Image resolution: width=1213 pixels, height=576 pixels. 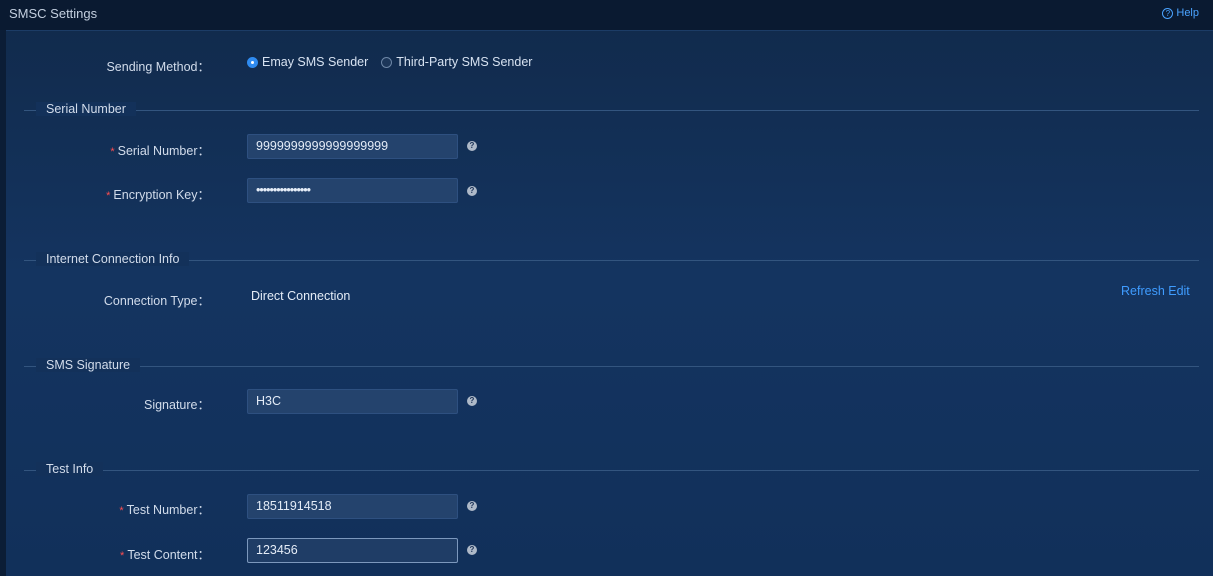 I want to click on section-serial-number: Serial Number, so click(x=611, y=109).